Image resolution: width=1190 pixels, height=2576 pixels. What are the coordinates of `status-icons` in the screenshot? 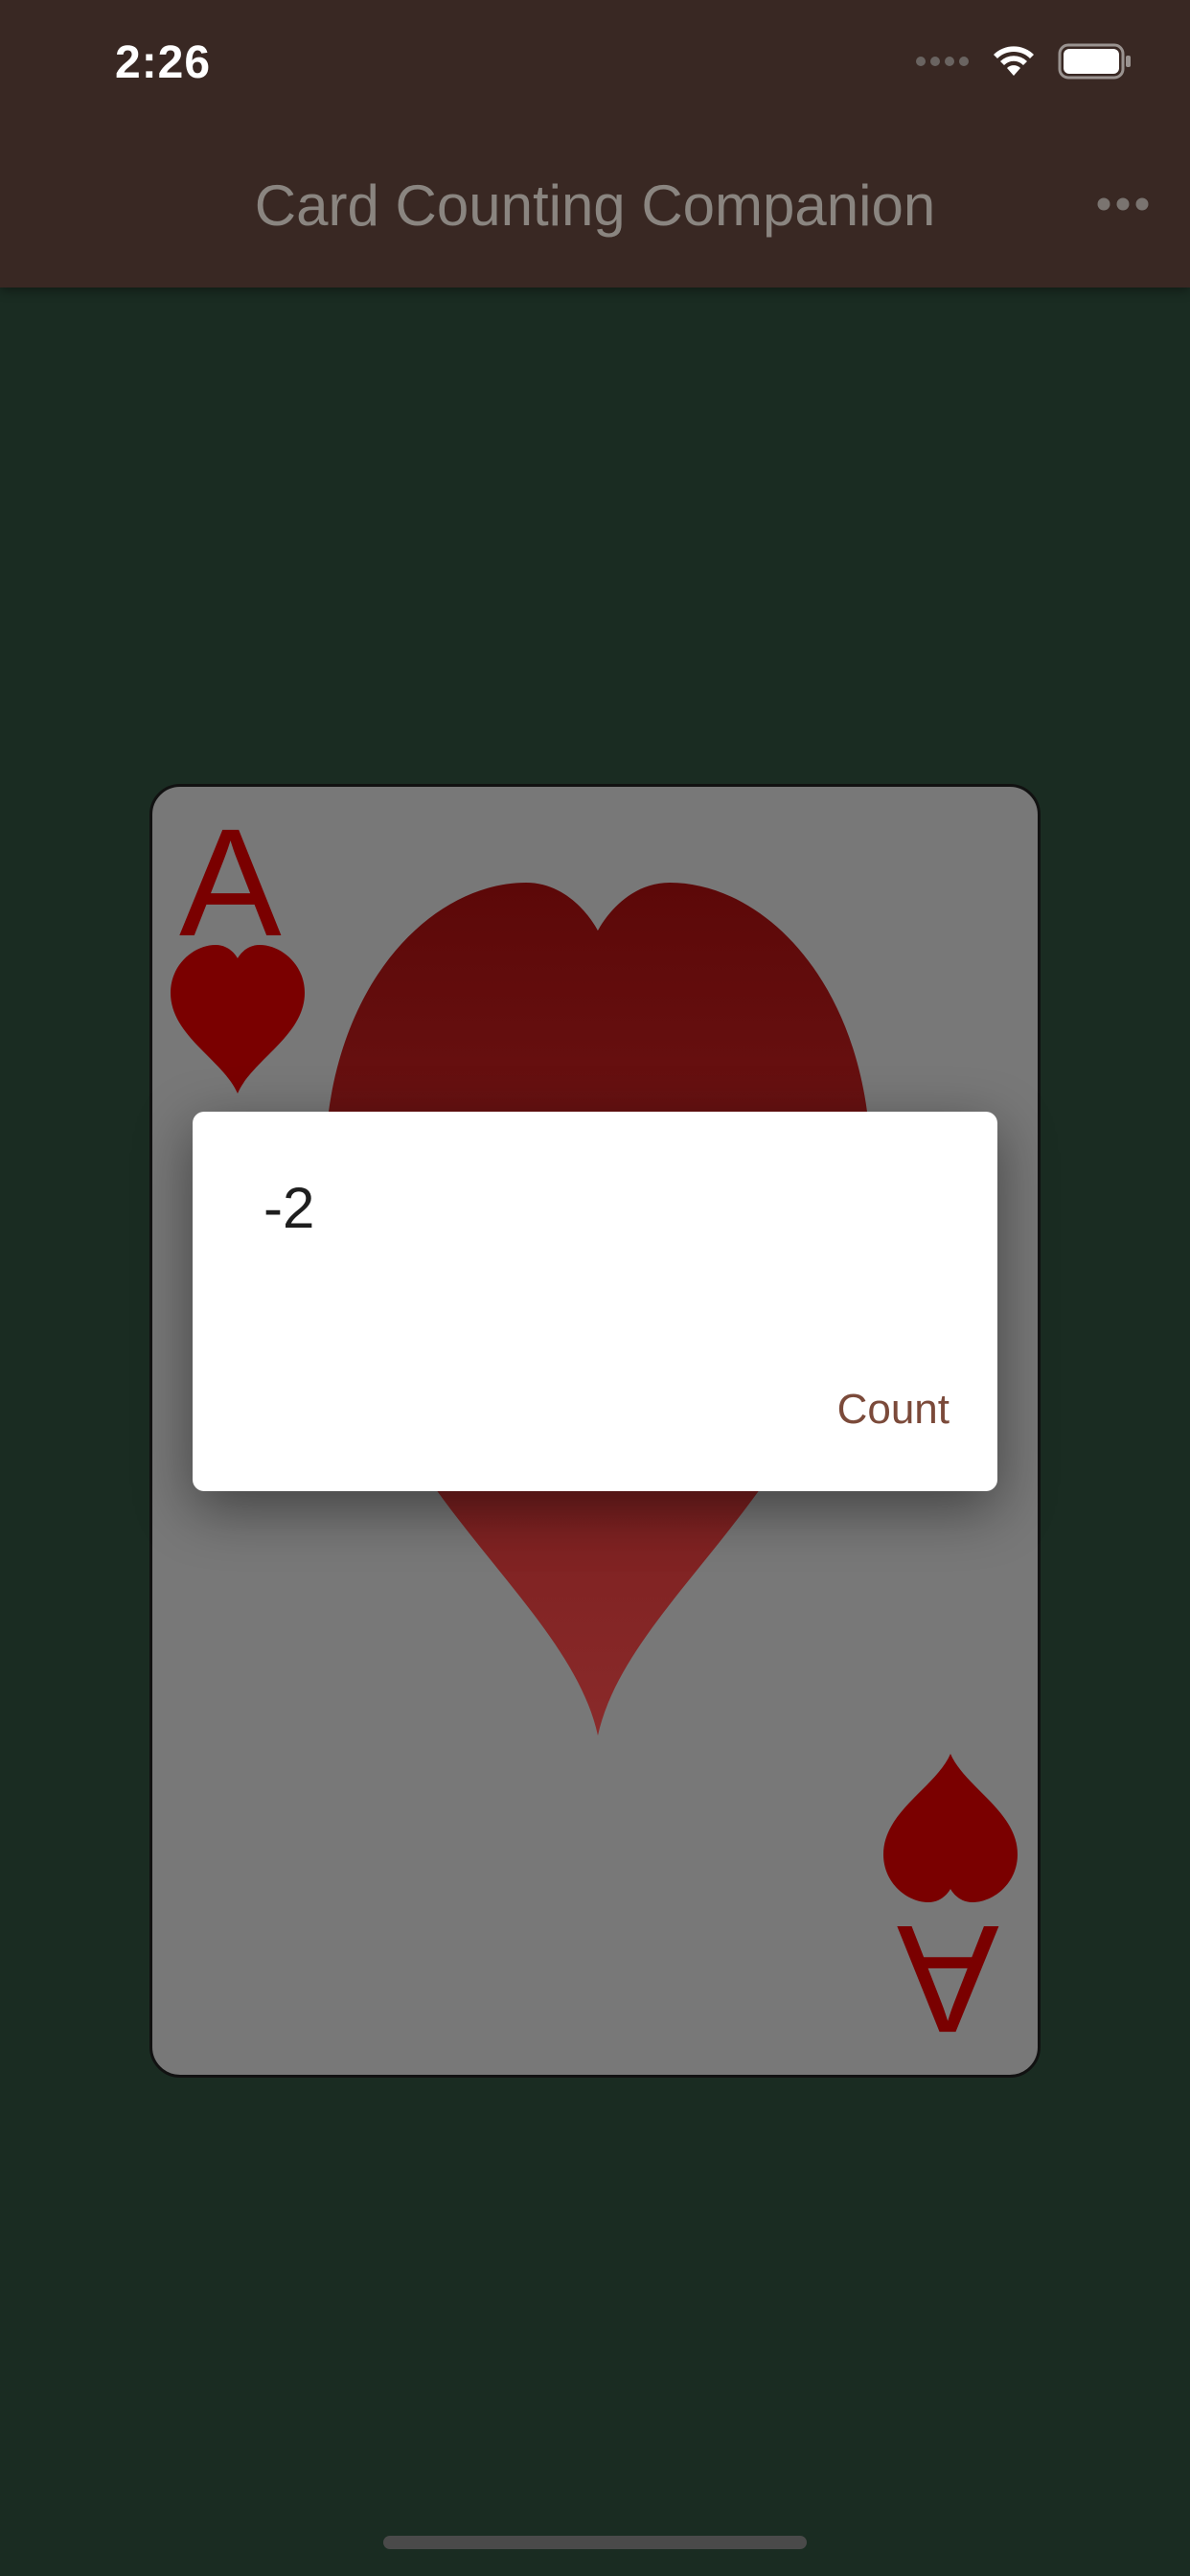 It's located at (1025, 63).